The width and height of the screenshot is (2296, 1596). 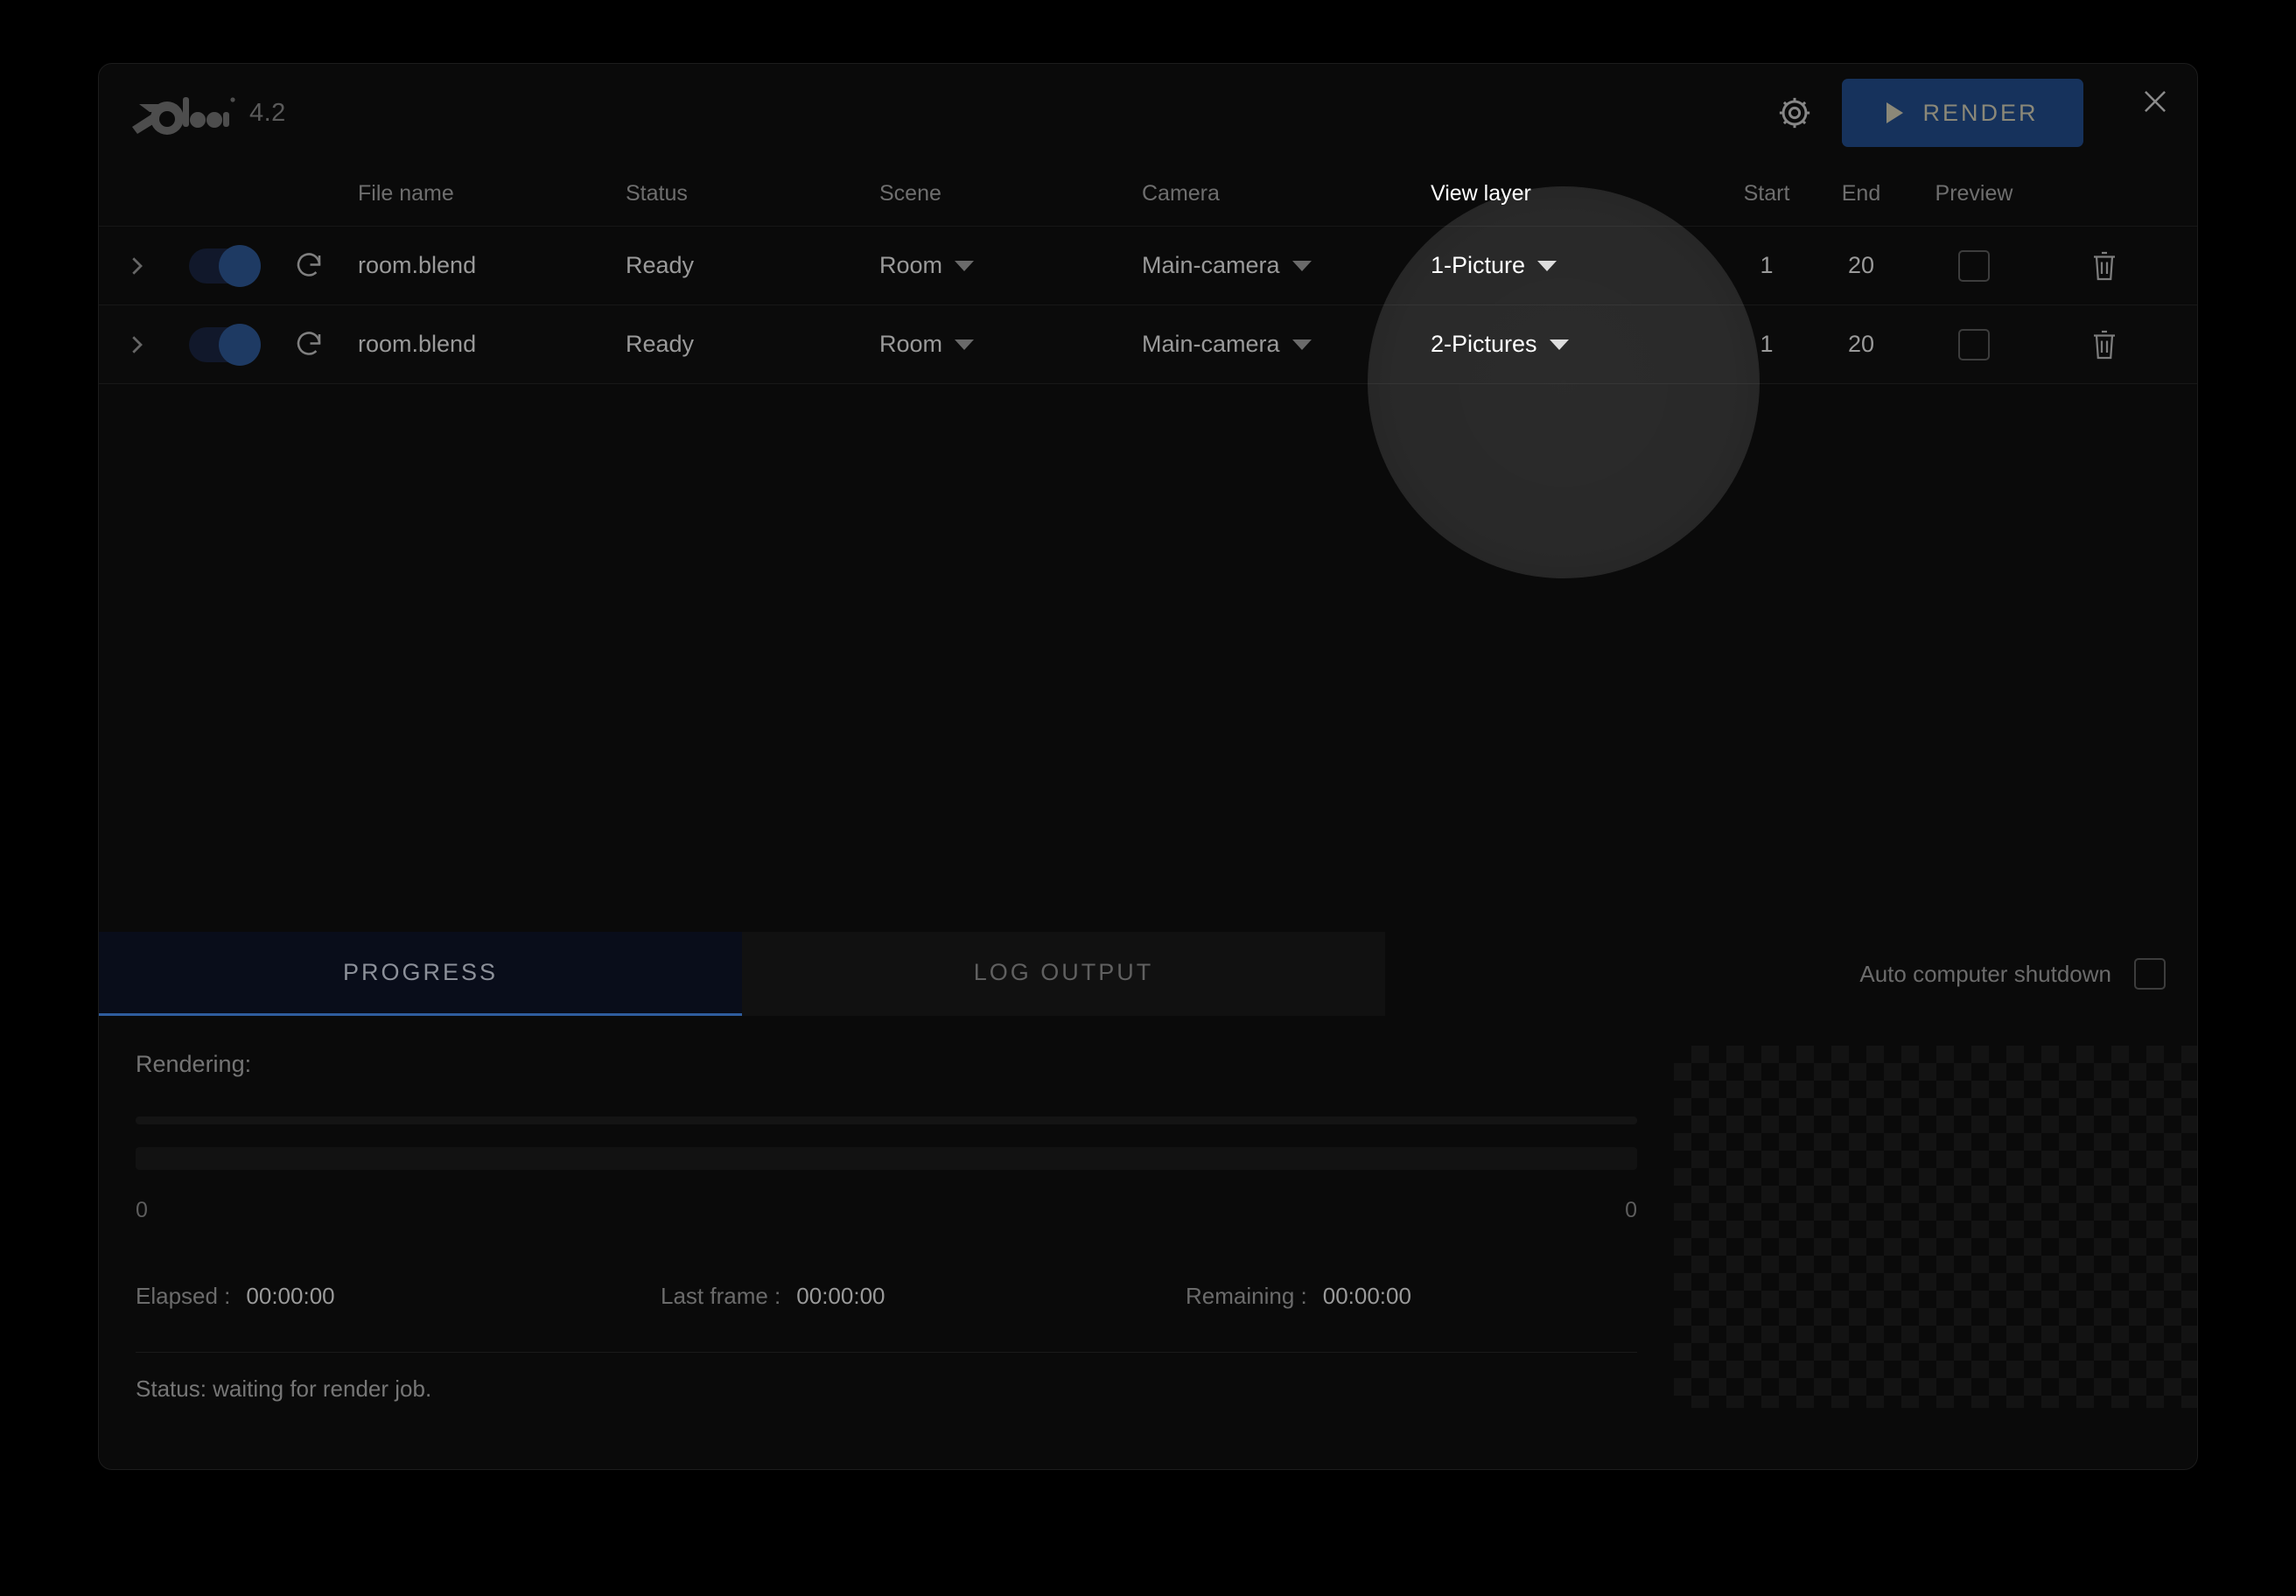 What do you see at coordinates (1063, 974) in the screenshot?
I see `tab-log-output: LOG OUTPUT` at bounding box center [1063, 974].